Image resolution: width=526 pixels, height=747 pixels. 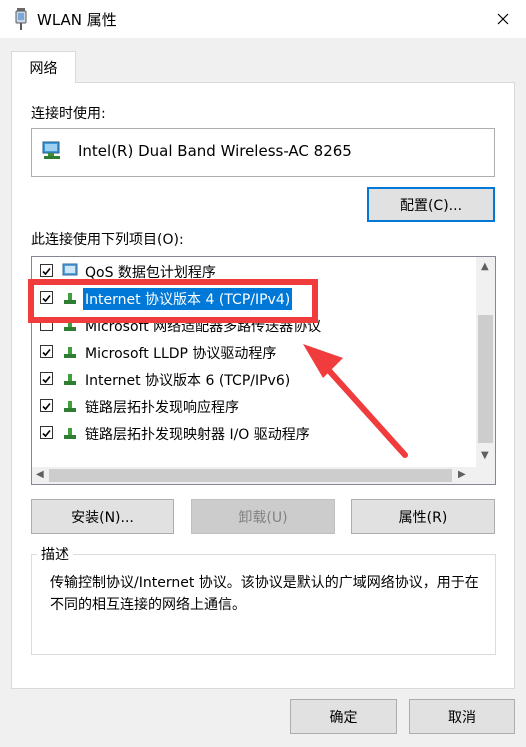 I want to click on wlan-adapter-icon, so click(x=21, y=19).